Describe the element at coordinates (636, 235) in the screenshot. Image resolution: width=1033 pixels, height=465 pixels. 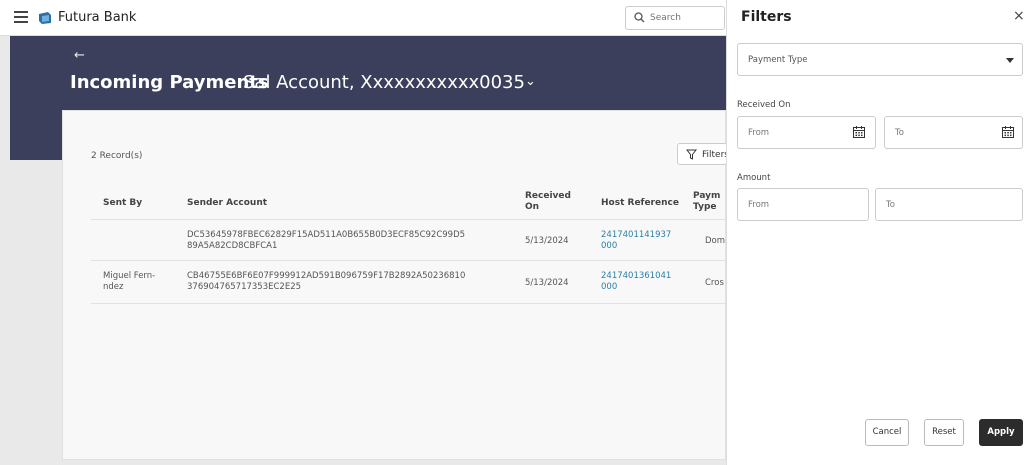
I see `host-reference-link: 2417401141937` at that location.